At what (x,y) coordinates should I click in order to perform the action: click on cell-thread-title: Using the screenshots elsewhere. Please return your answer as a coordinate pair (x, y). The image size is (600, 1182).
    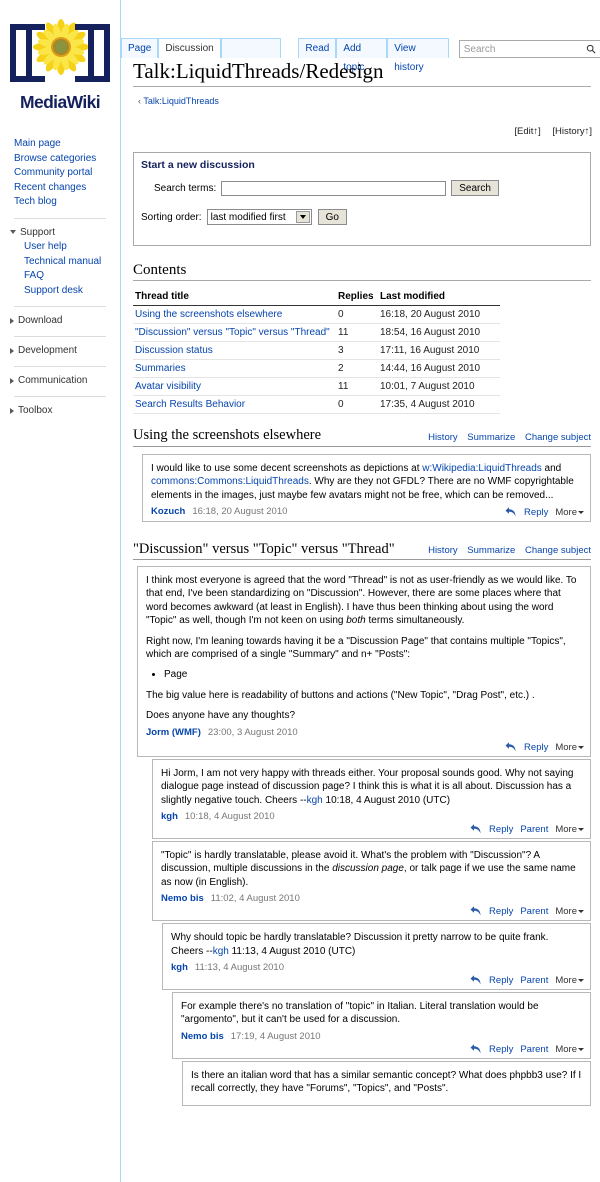
    Looking at the image, I should click on (234, 314).